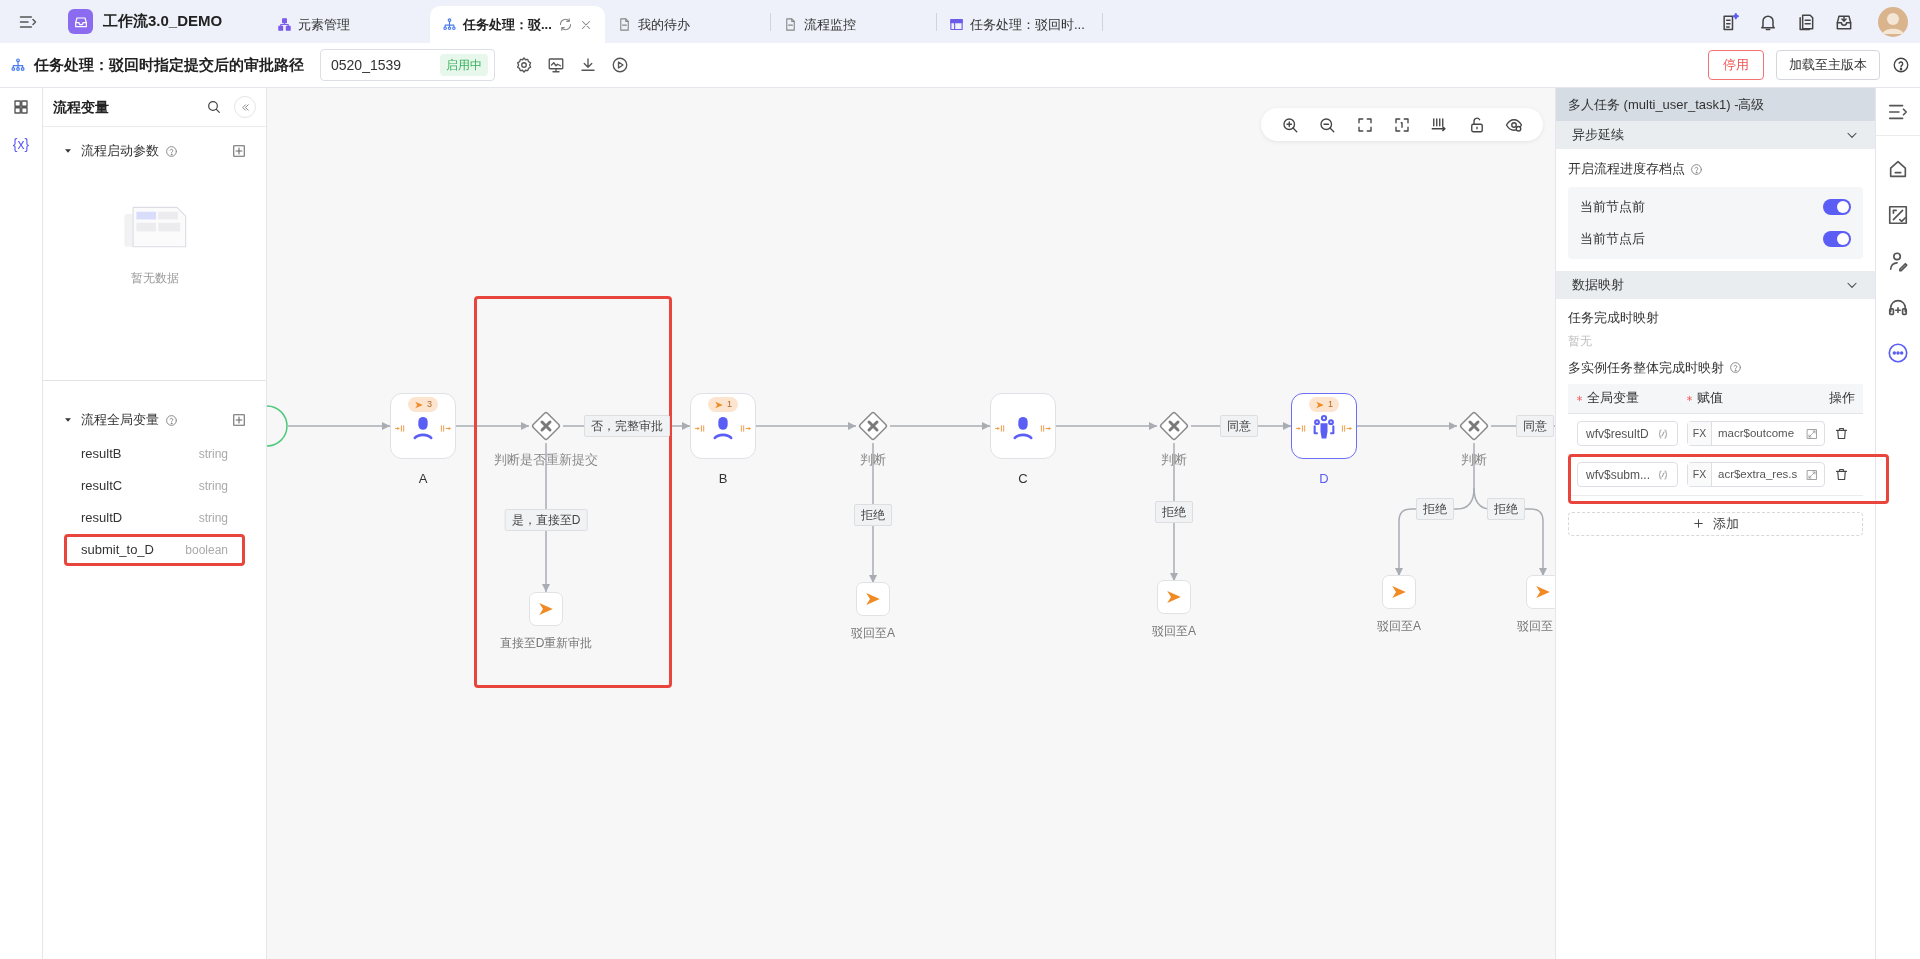 The width and height of the screenshot is (1920, 959). I want to click on percent-icon, so click(1898, 215).